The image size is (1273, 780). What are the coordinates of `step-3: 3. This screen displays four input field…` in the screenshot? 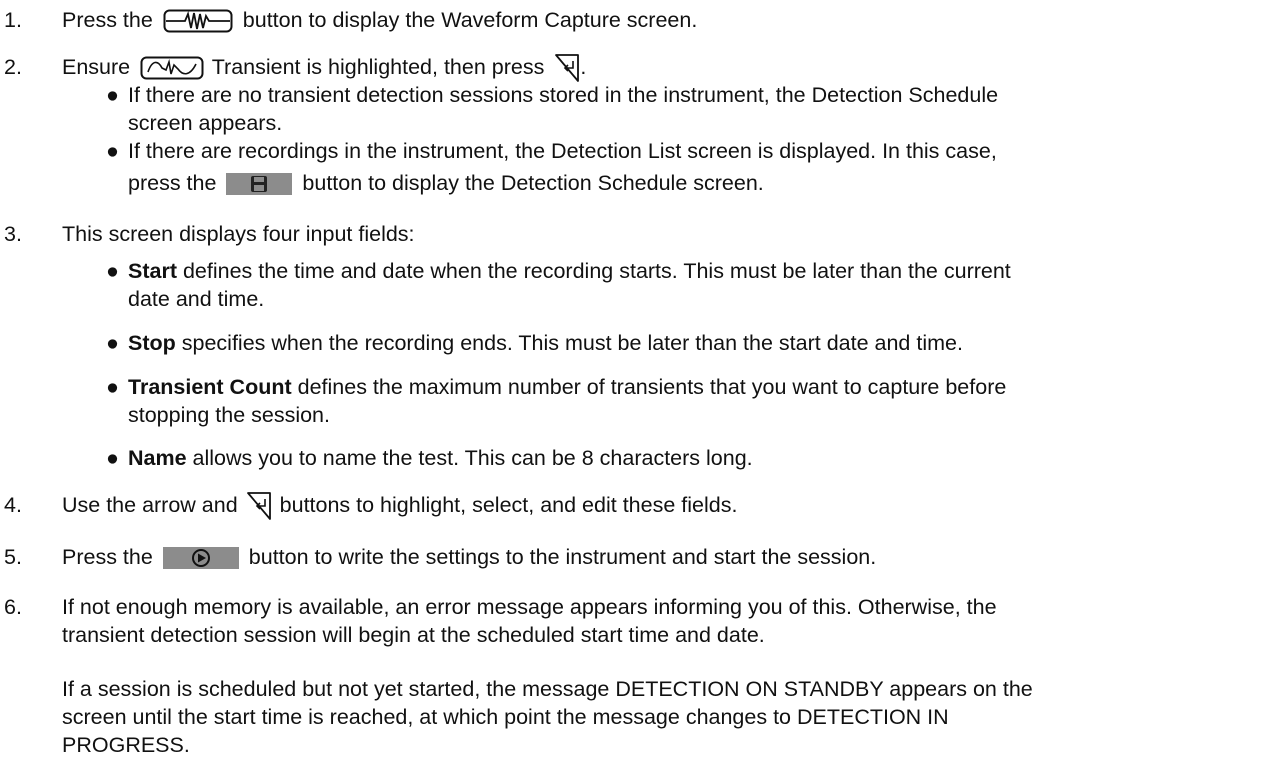 It's located at (635, 236).